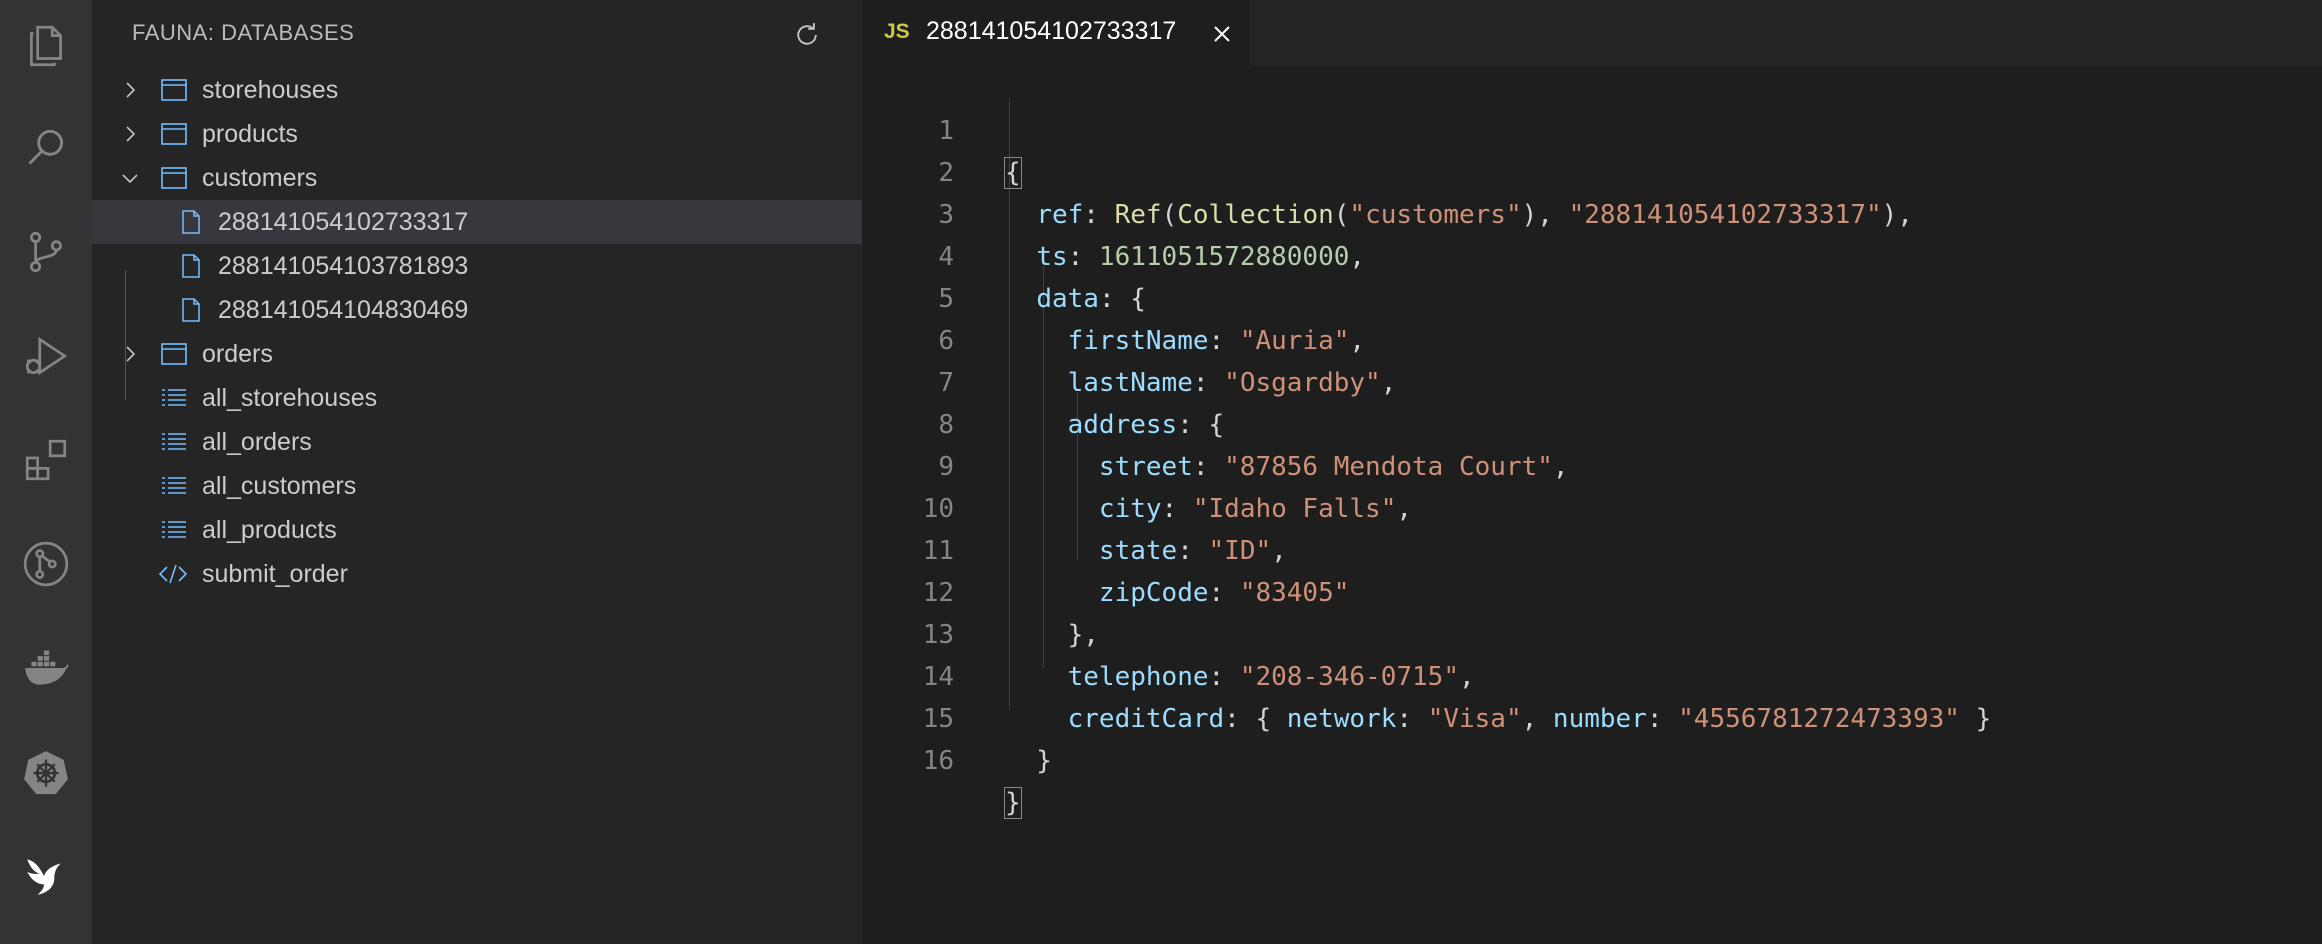 The height and width of the screenshot is (944, 2322). I want to click on sidebar-title: FAUNA: DATABASES, so click(243, 32).